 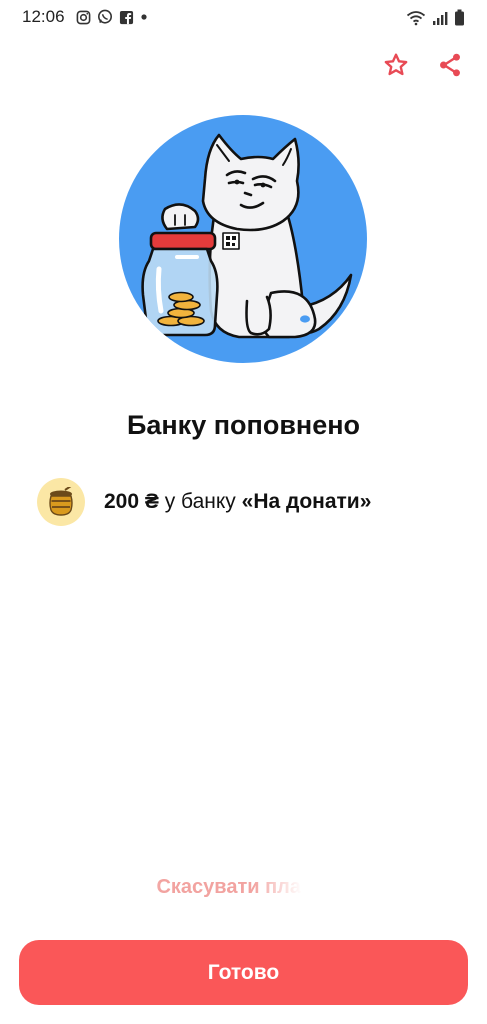 What do you see at coordinates (105, 16) in the screenshot?
I see `whatsapp-icon` at bounding box center [105, 16].